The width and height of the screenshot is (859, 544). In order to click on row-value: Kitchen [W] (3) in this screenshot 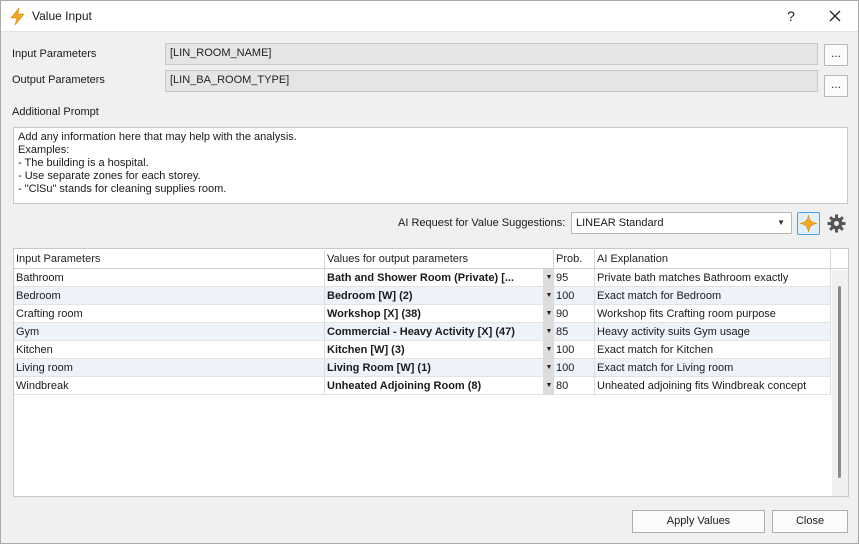, I will do `click(434, 350)`.